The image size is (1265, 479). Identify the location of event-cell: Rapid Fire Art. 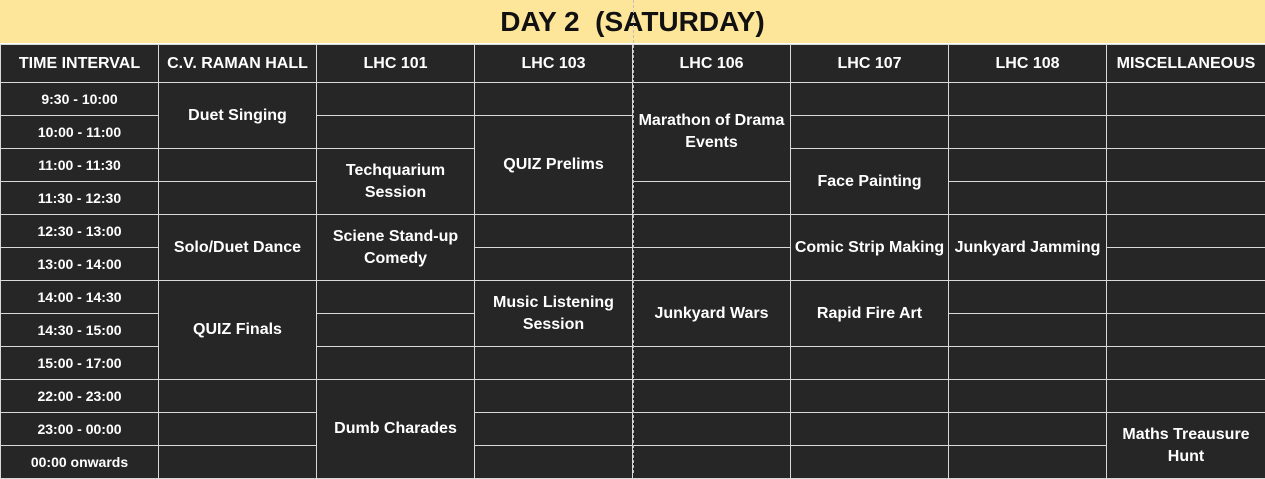
(870, 314).